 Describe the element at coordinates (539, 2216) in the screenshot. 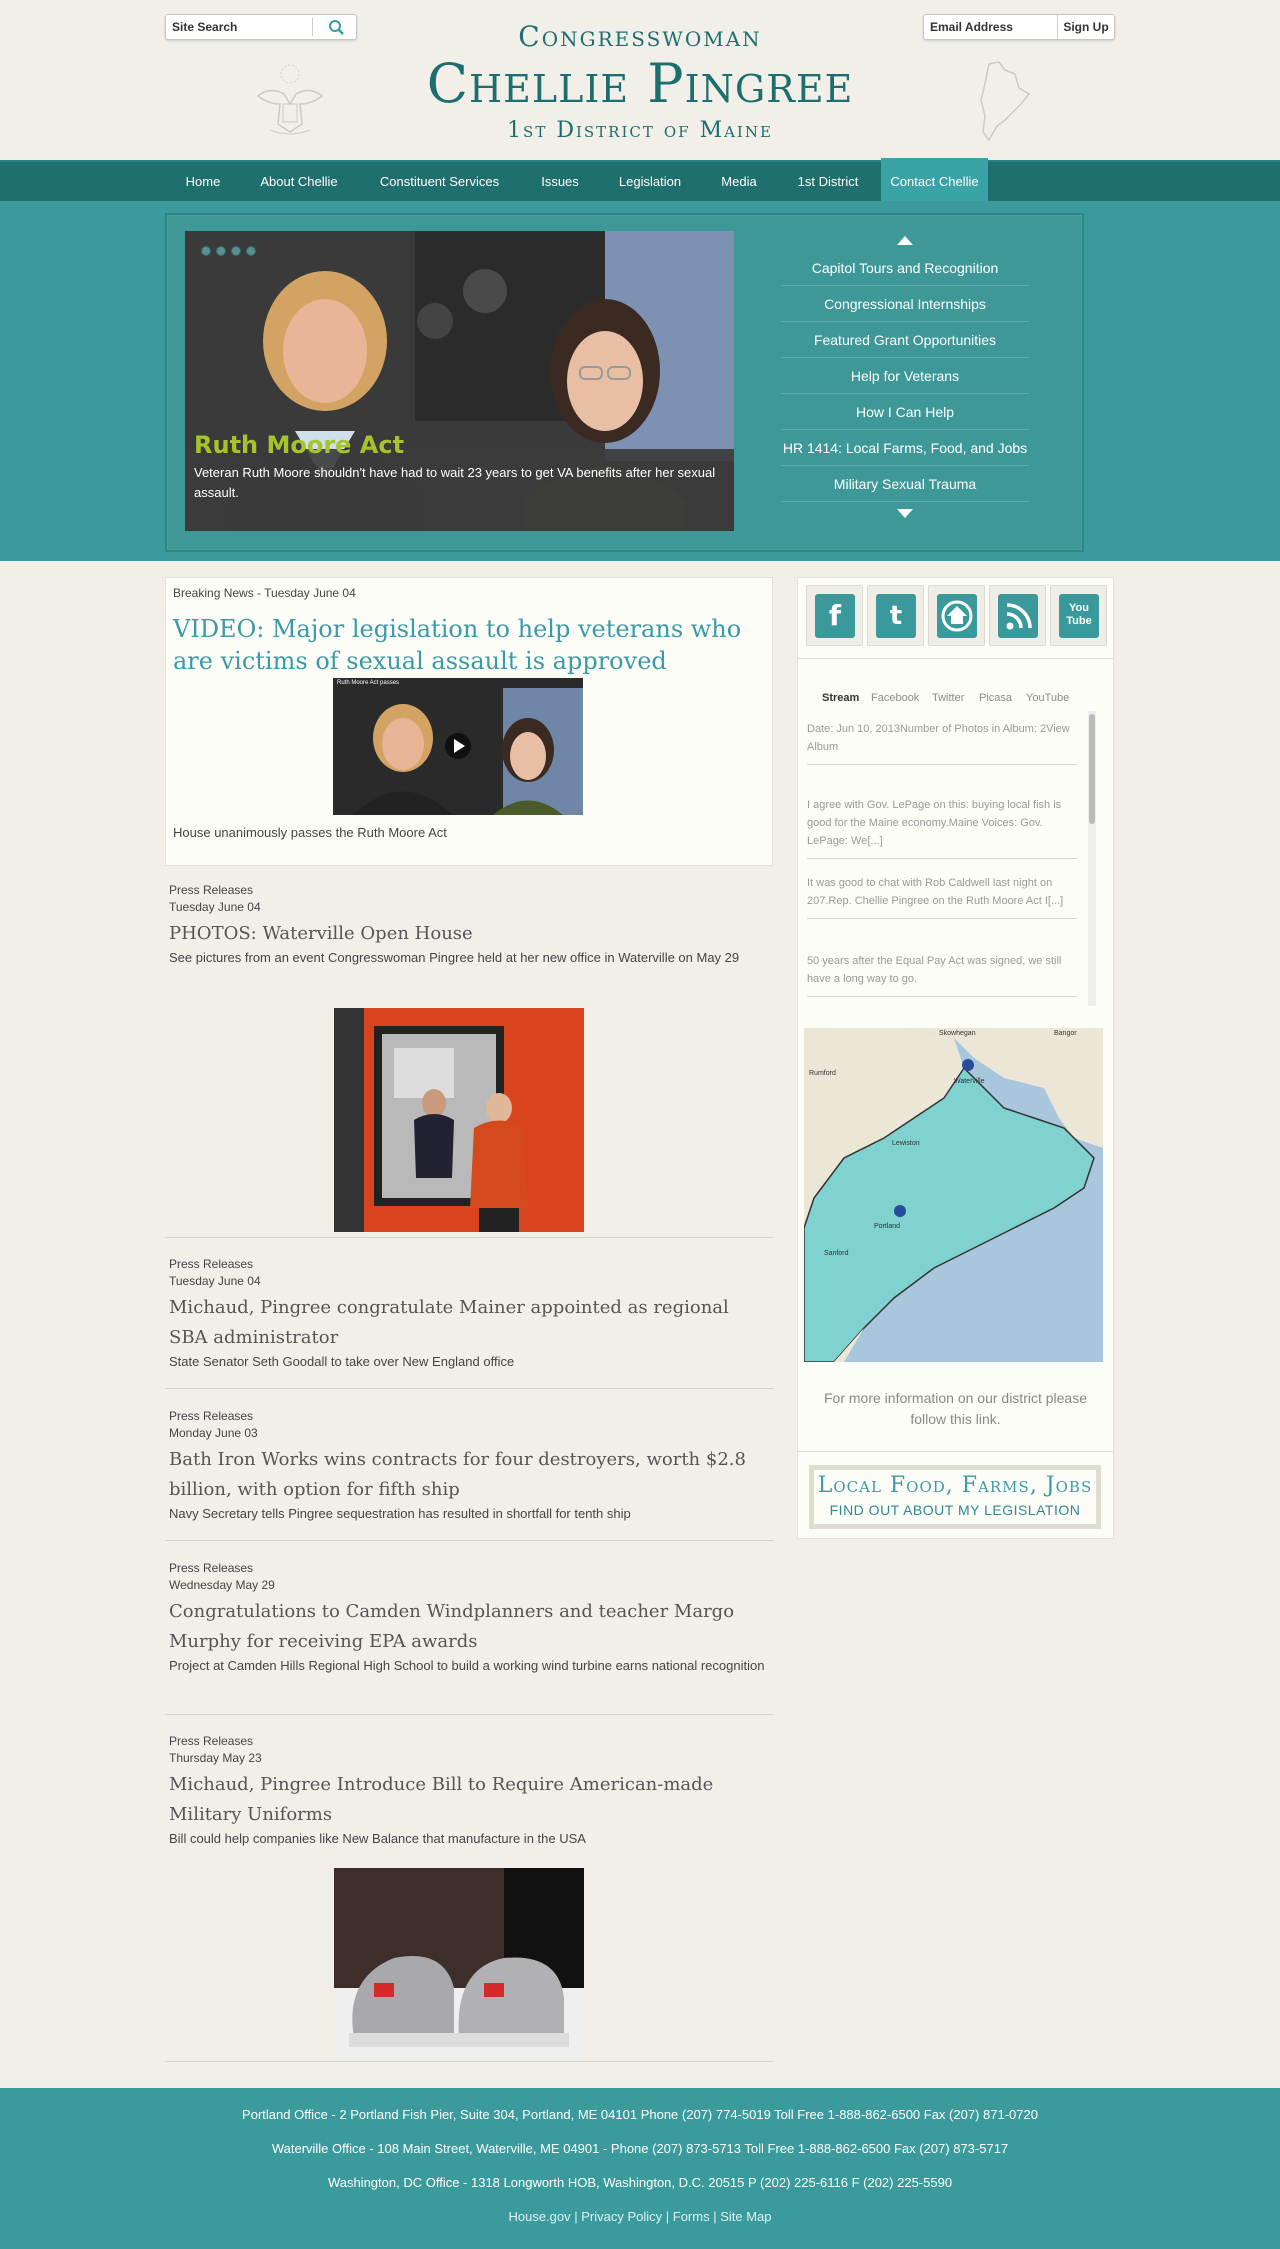

I see `footer-link-house-gov: House.gov` at that location.